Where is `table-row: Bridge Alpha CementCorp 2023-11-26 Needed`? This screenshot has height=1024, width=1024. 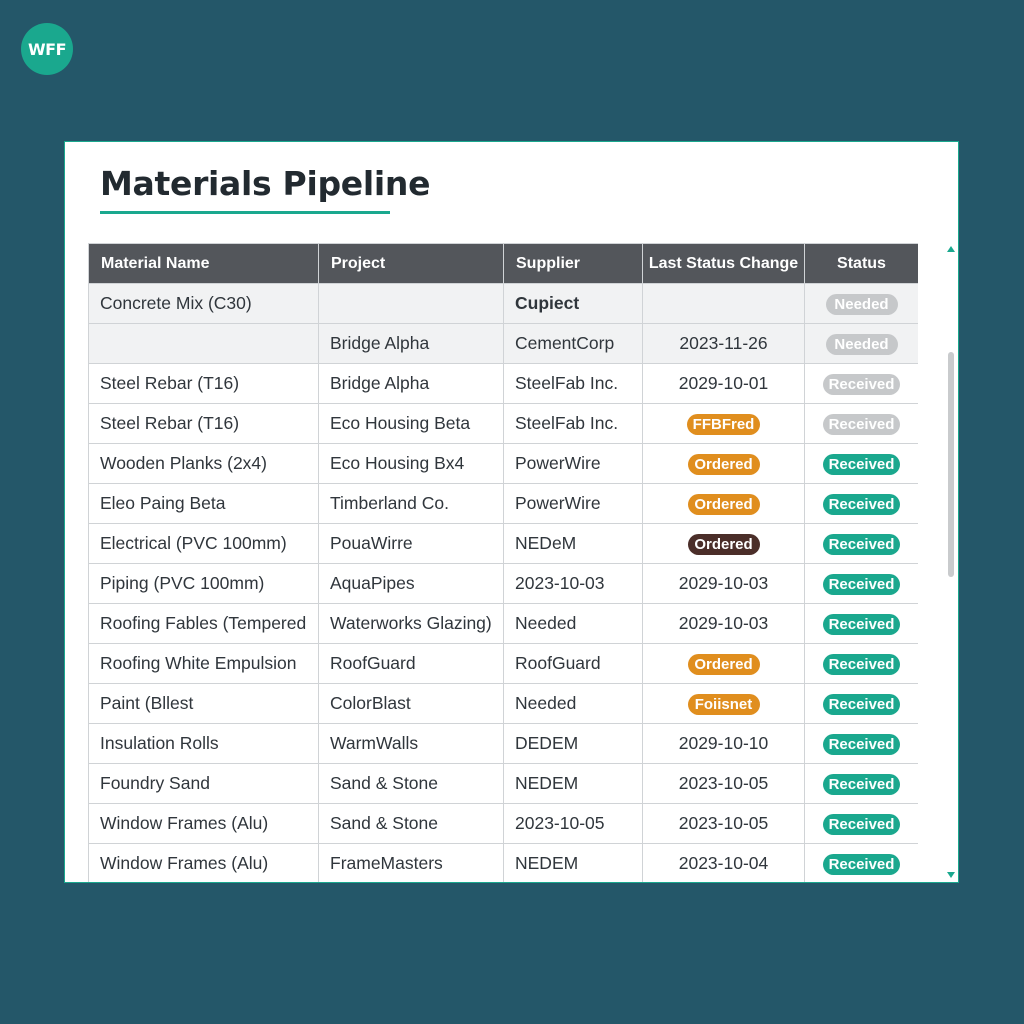 table-row: Bridge Alpha CementCorp 2023-11-26 Needed is located at coordinates (503, 343).